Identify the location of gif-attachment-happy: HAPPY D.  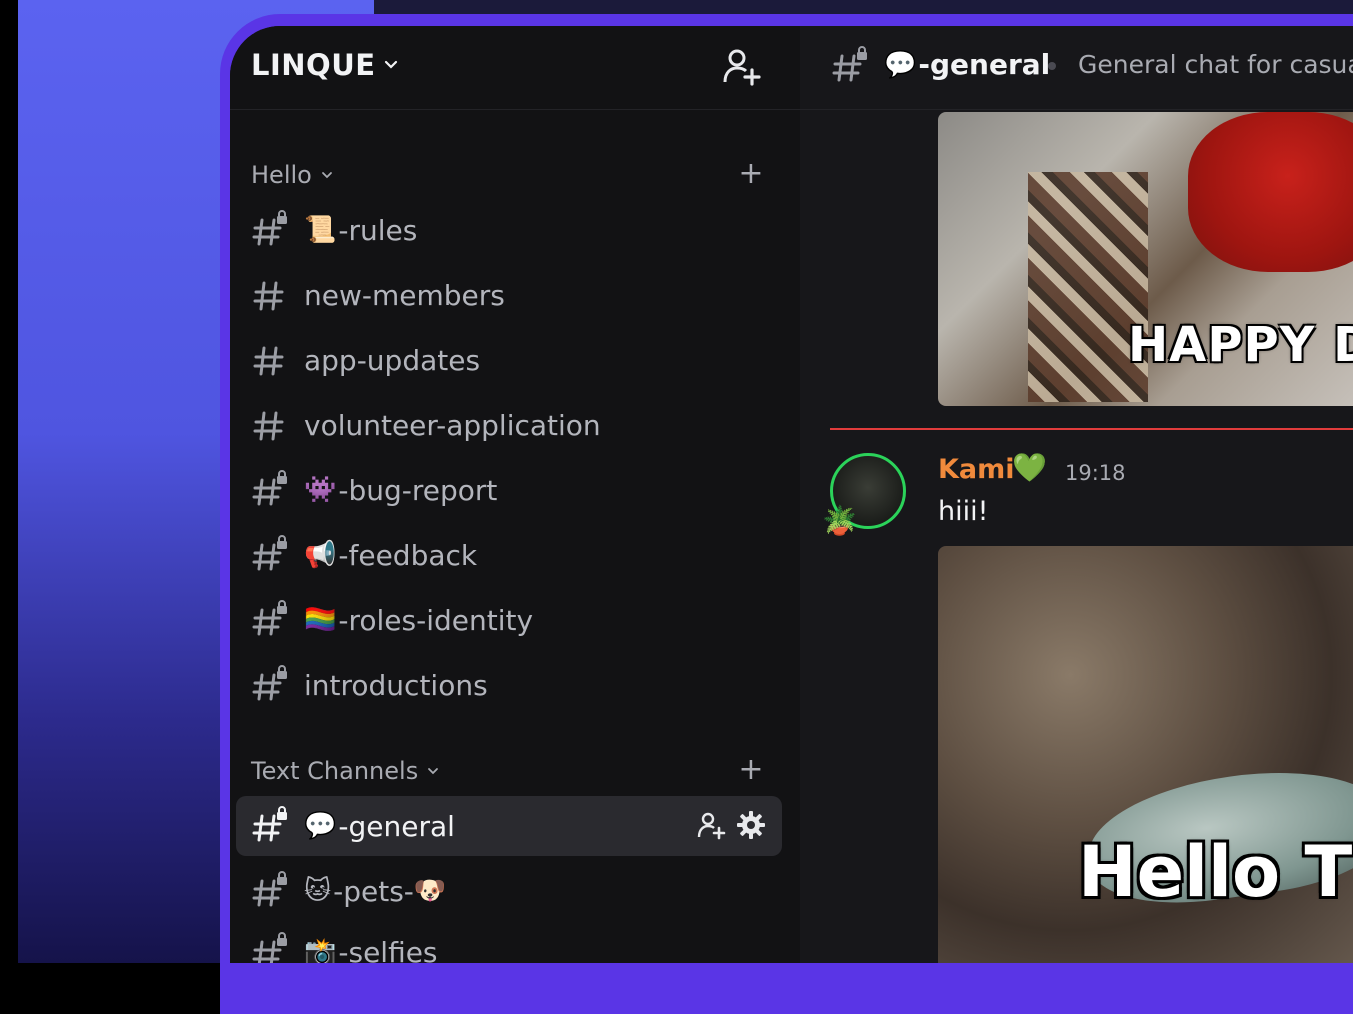
(1145, 259).